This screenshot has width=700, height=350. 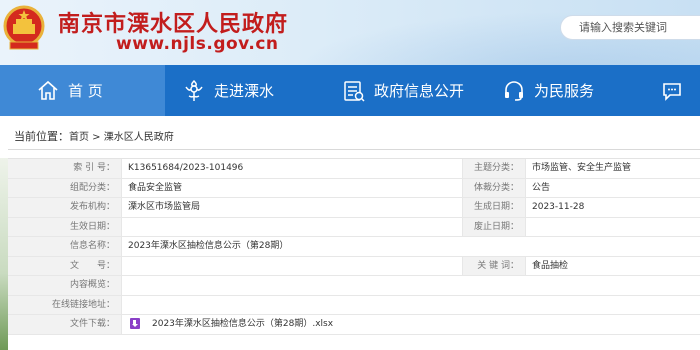 What do you see at coordinates (65, 187) in the screenshot?
I see `org-label: 组配分类：` at bounding box center [65, 187].